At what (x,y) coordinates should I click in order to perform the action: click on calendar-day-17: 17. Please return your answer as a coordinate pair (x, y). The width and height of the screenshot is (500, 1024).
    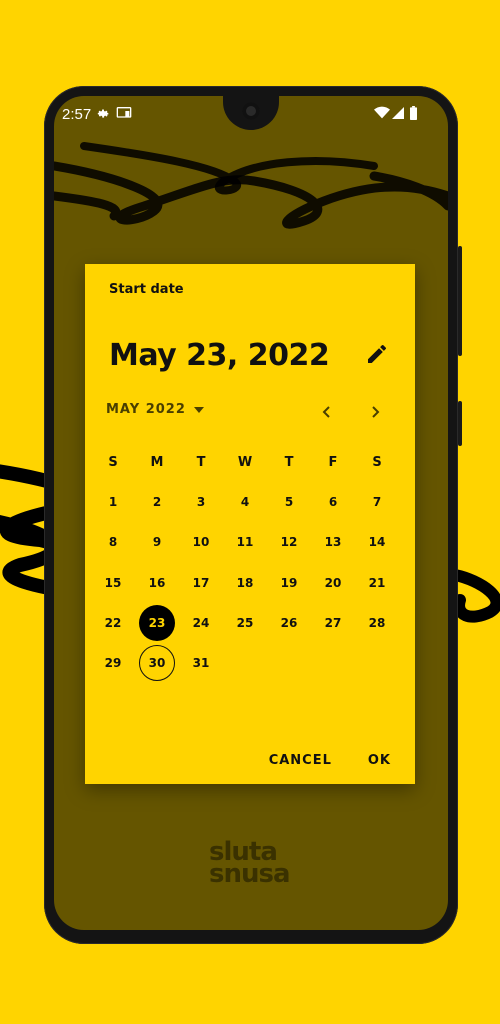
    Looking at the image, I should click on (201, 583).